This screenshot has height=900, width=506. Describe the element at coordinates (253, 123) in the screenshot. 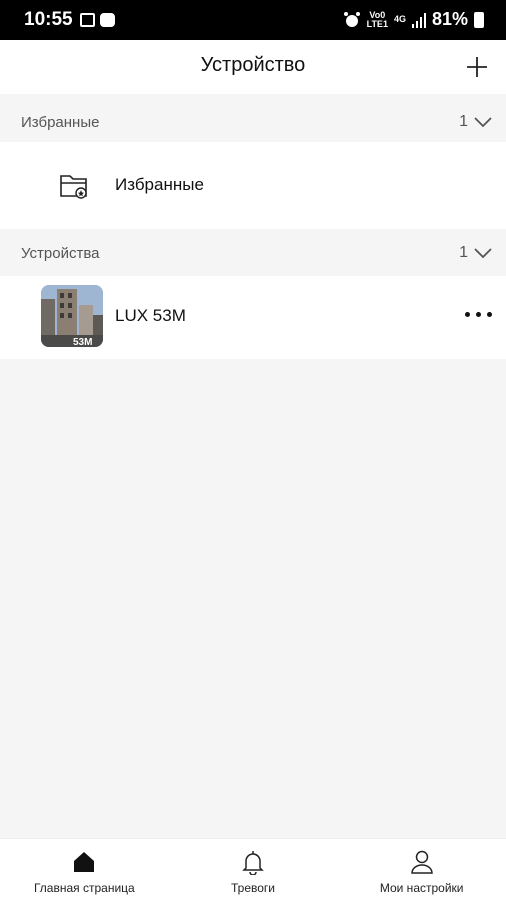

I see `favorites-section-header: Избранные 1` at that location.